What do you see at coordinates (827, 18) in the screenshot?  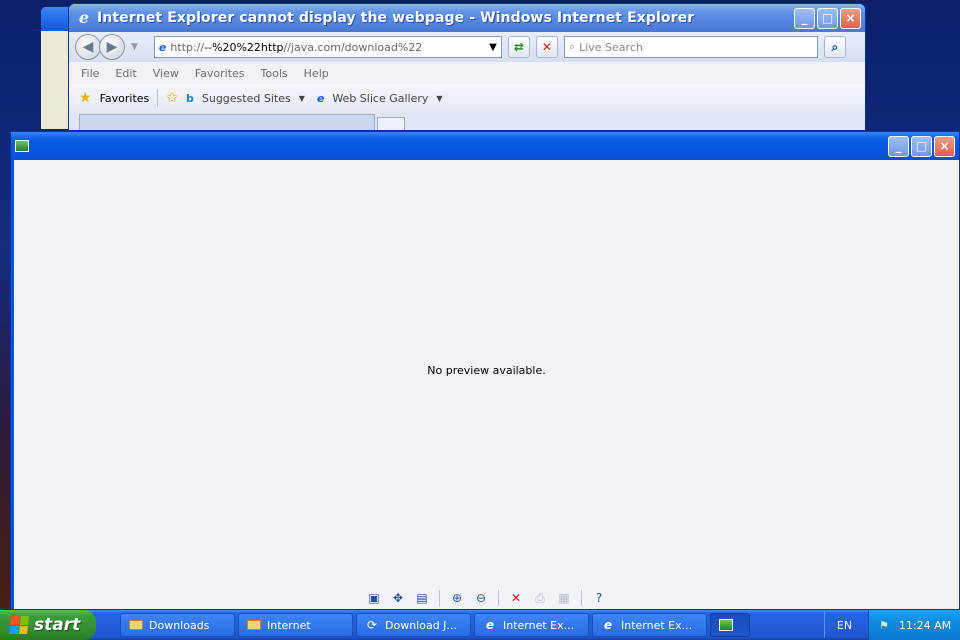 I see `maximize-button: □` at bounding box center [827, 18].